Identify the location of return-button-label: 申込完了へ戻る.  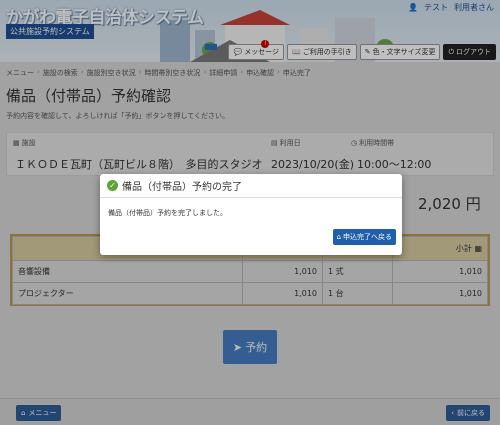
(367, 237).